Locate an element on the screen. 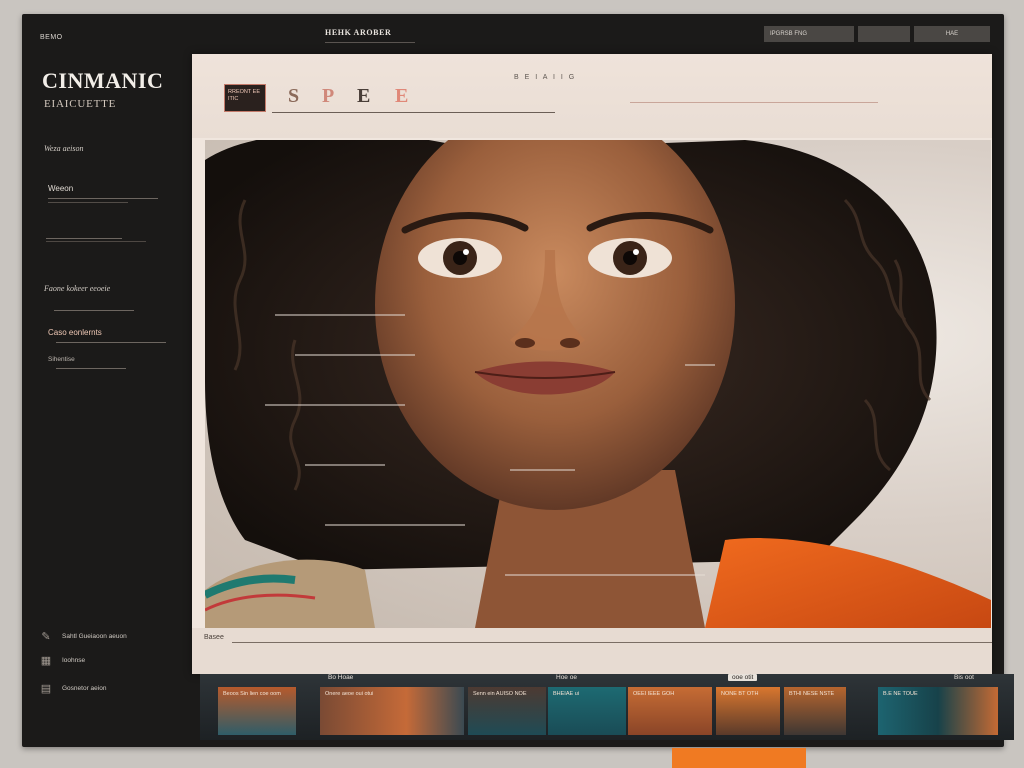  tool-button-3: E is located at coordinates (363, 96).